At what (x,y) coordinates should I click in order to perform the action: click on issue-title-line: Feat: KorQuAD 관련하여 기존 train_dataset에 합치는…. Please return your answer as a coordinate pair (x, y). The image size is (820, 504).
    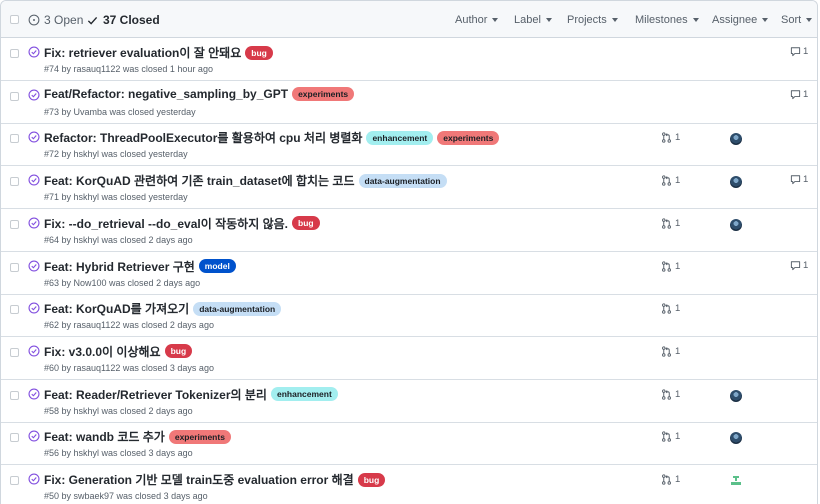
    Looking at the image, I should click on (245, 180).